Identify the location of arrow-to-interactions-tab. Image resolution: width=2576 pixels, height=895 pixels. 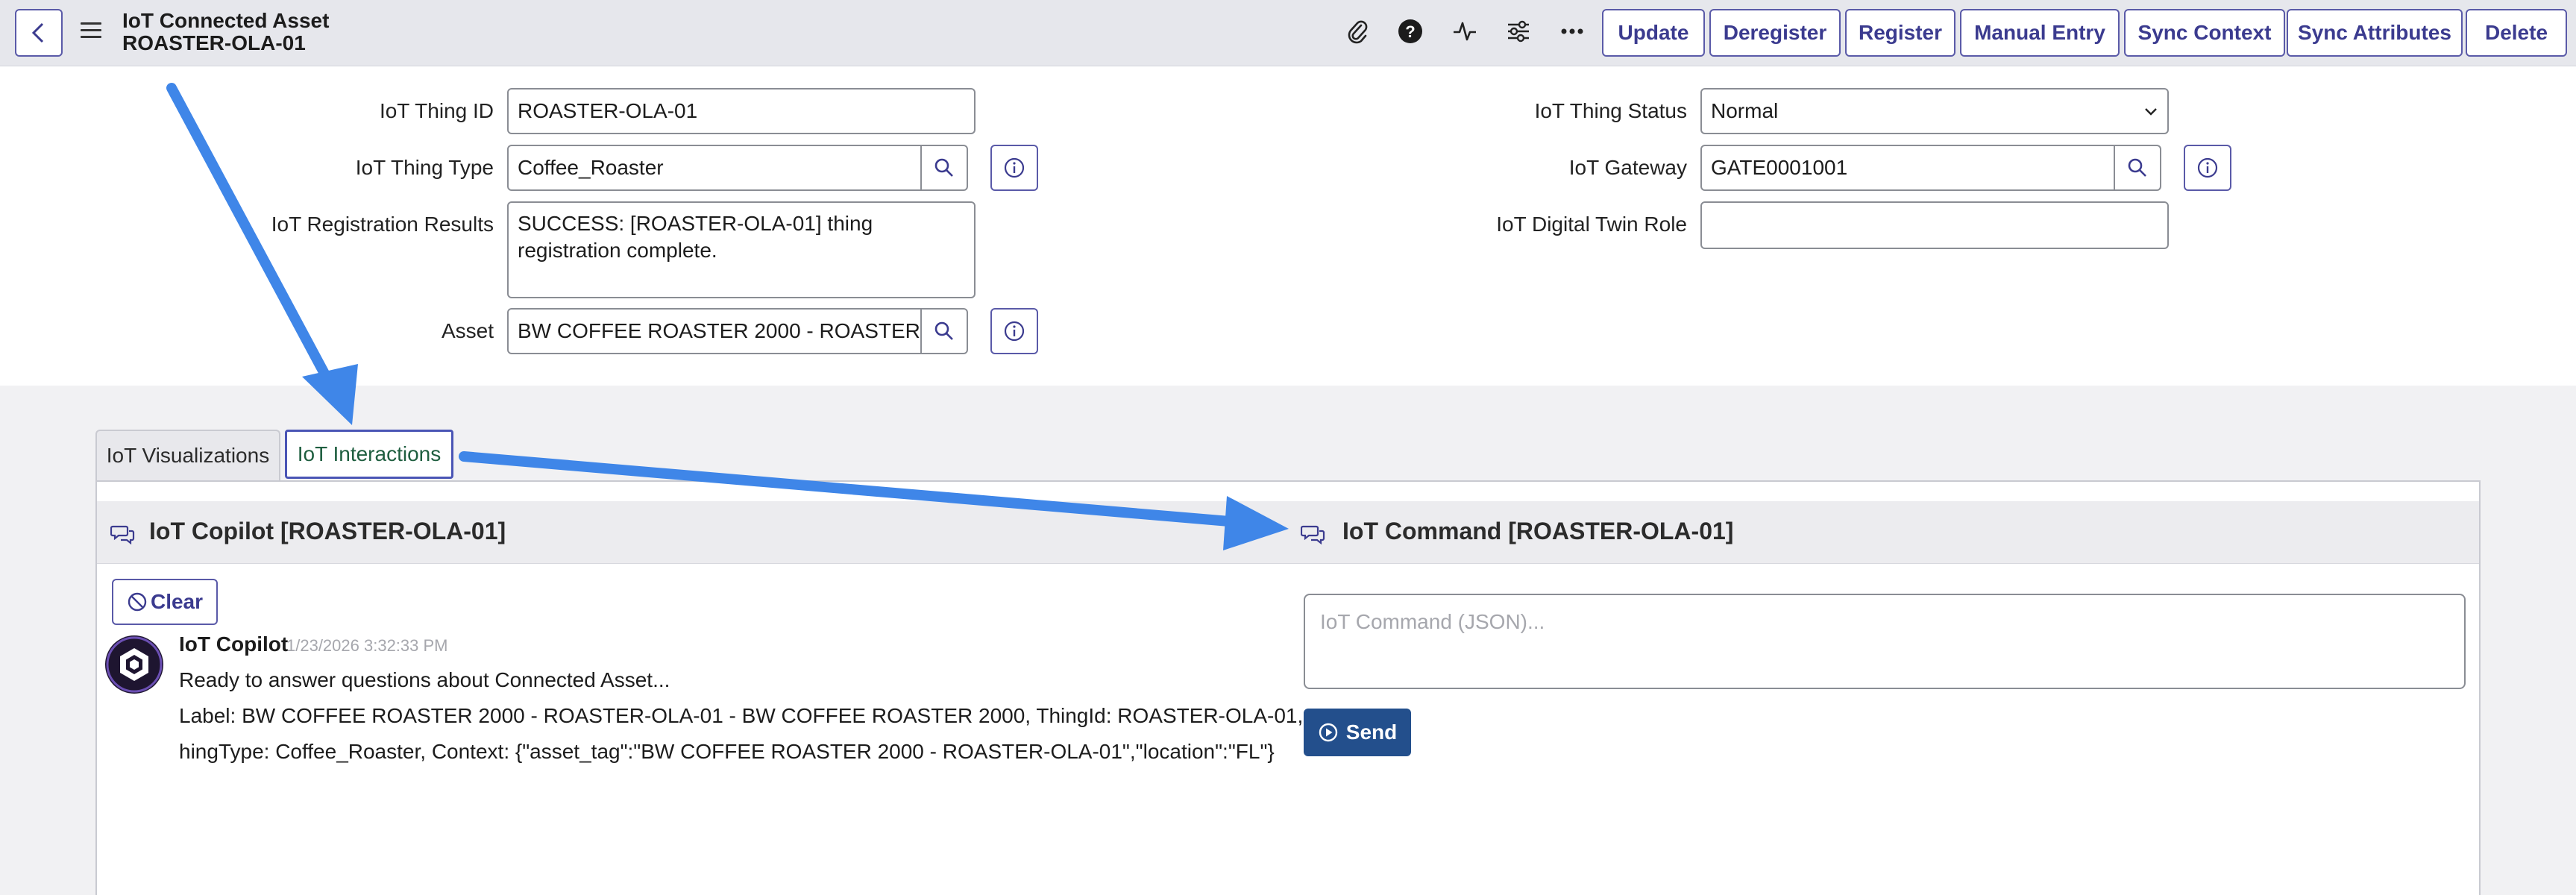
(262, 254).